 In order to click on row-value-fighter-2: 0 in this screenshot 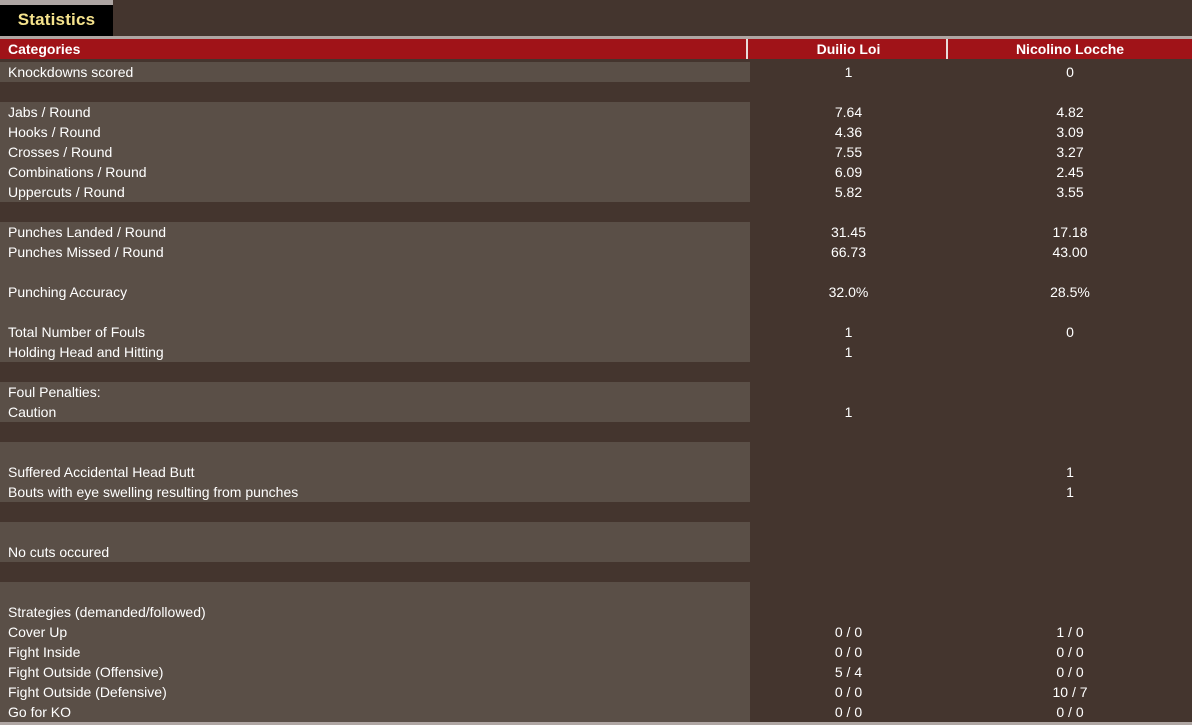, I will do `click(1070, 72)`.